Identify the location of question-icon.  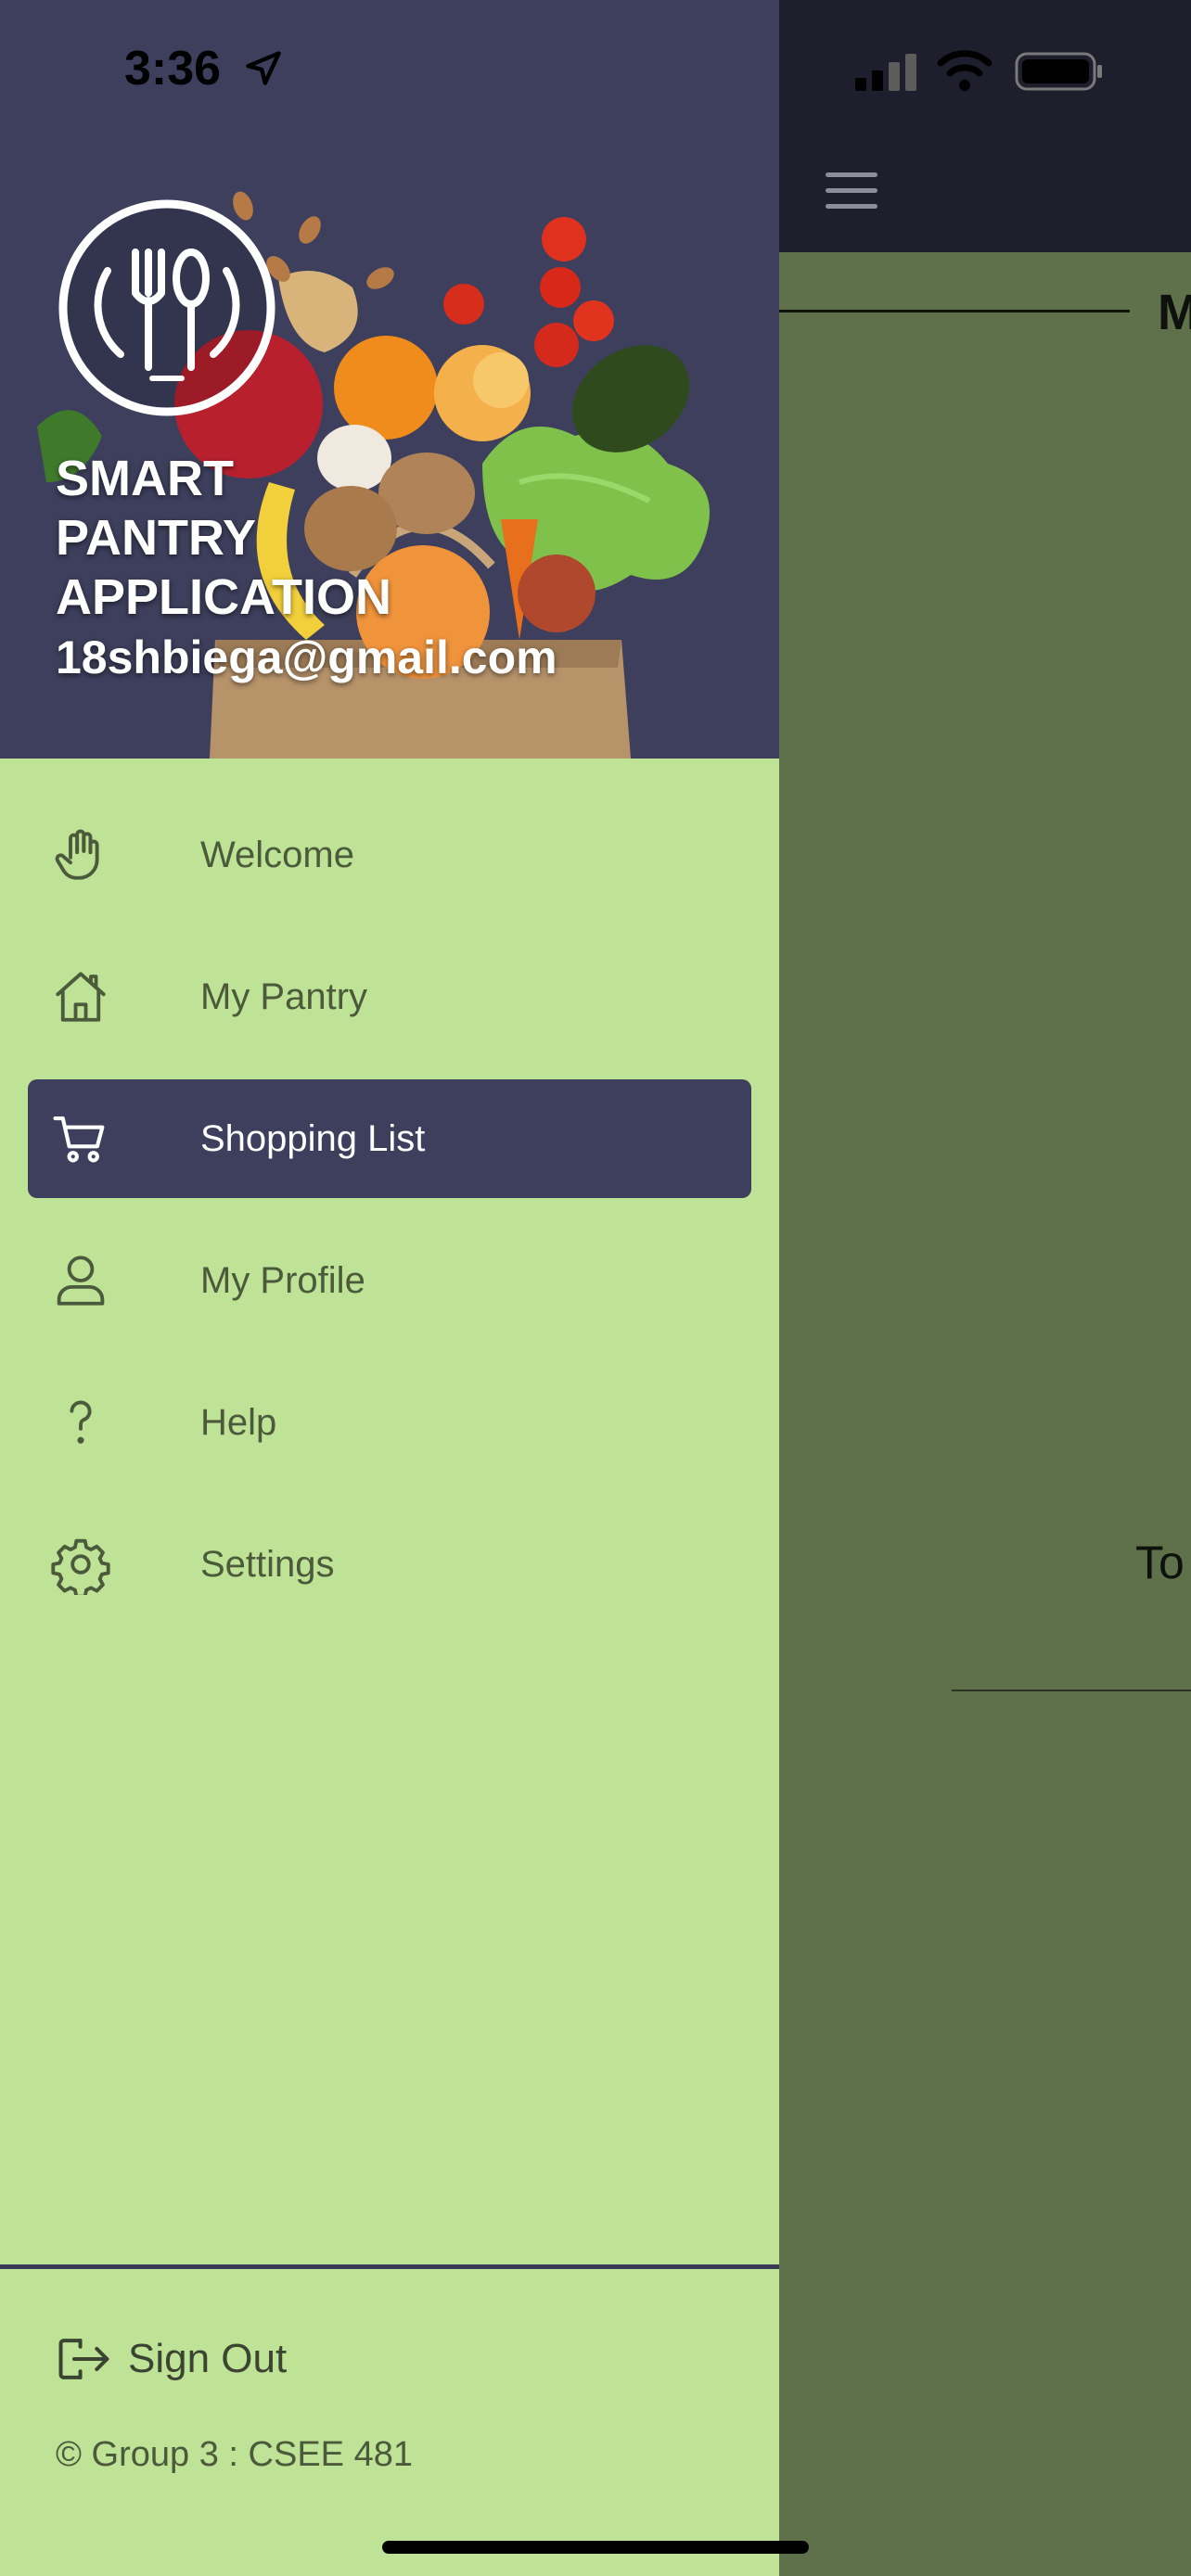
(81, 1422).